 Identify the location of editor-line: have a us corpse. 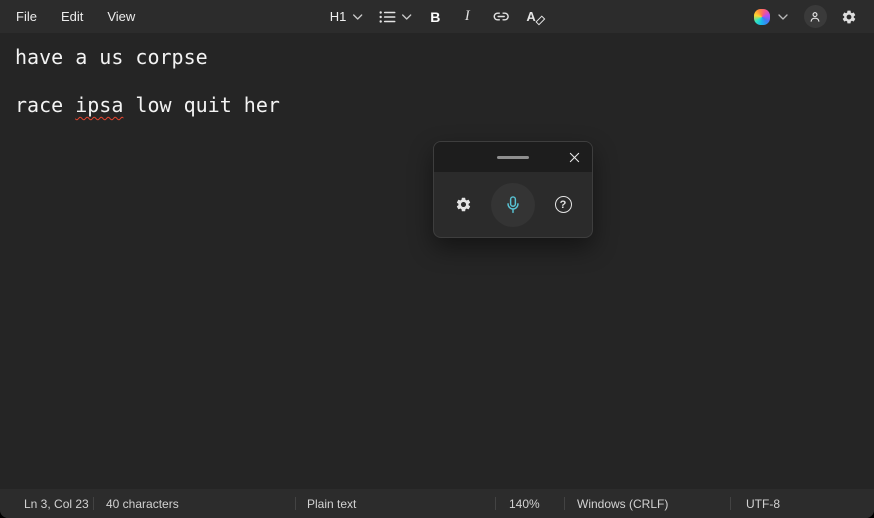
(437, 57).